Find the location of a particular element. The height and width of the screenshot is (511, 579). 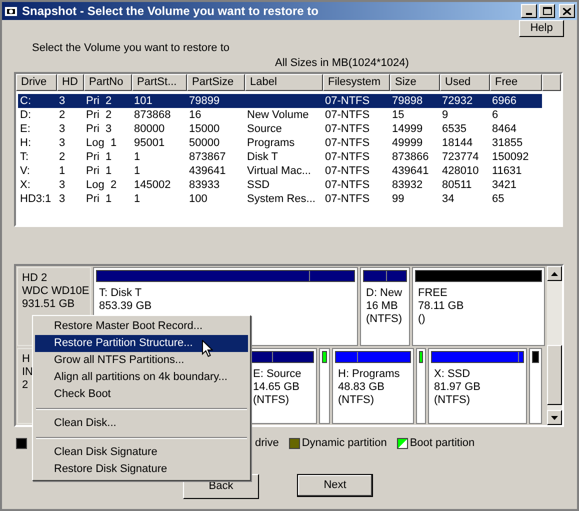

column-header is located at coordinates (551, 82).